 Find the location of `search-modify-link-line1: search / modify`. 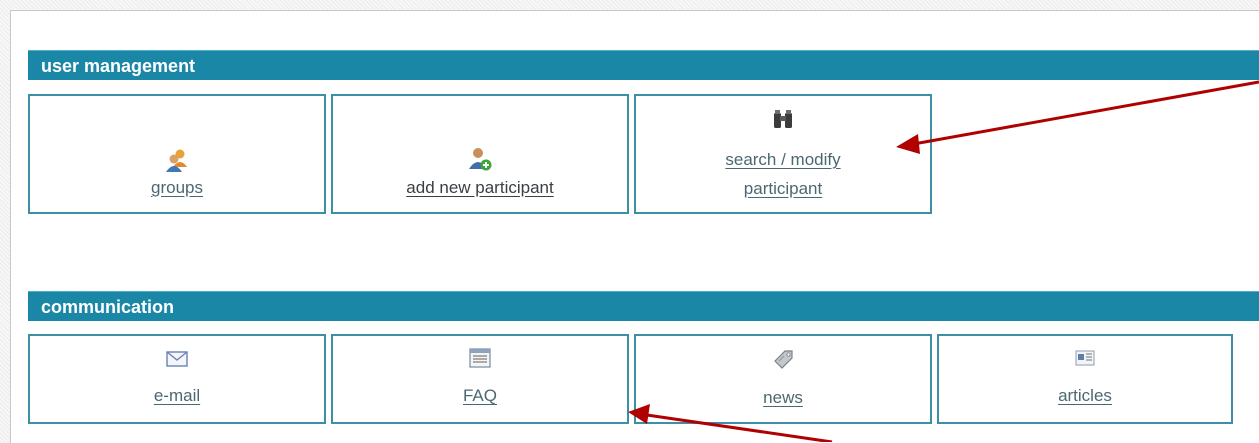

search-modify-link-line1: search / modify is located at coordinates (783, 160).